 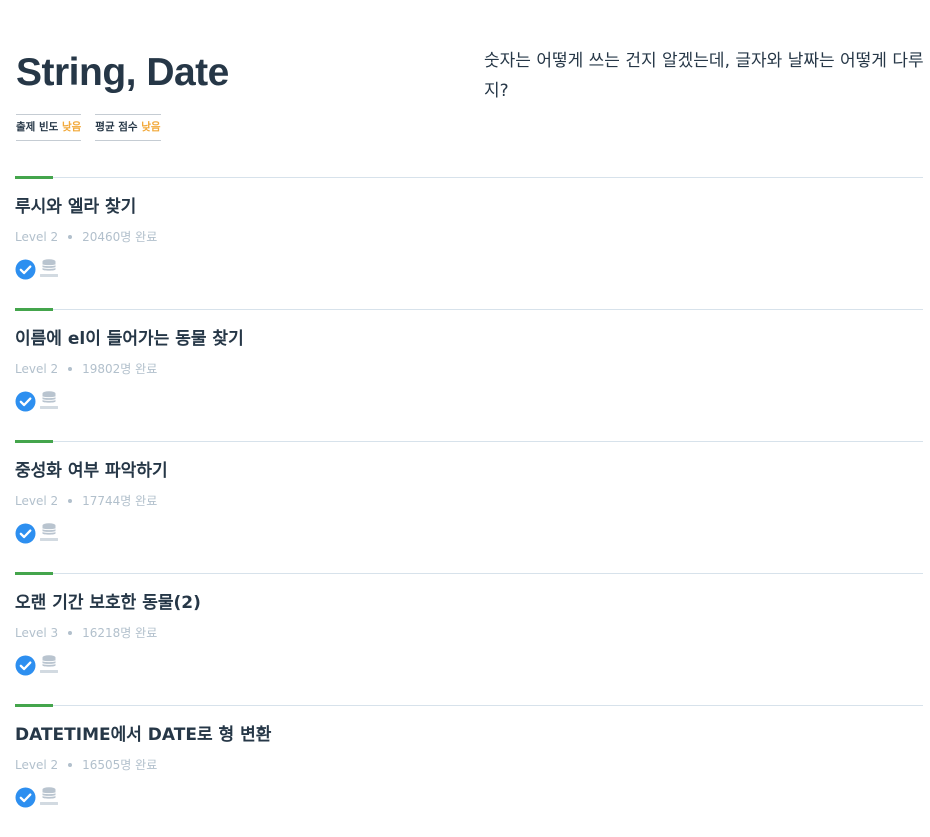 I want to click on problem-completed-count: 20460명 완료, so click(x=120, y=237).